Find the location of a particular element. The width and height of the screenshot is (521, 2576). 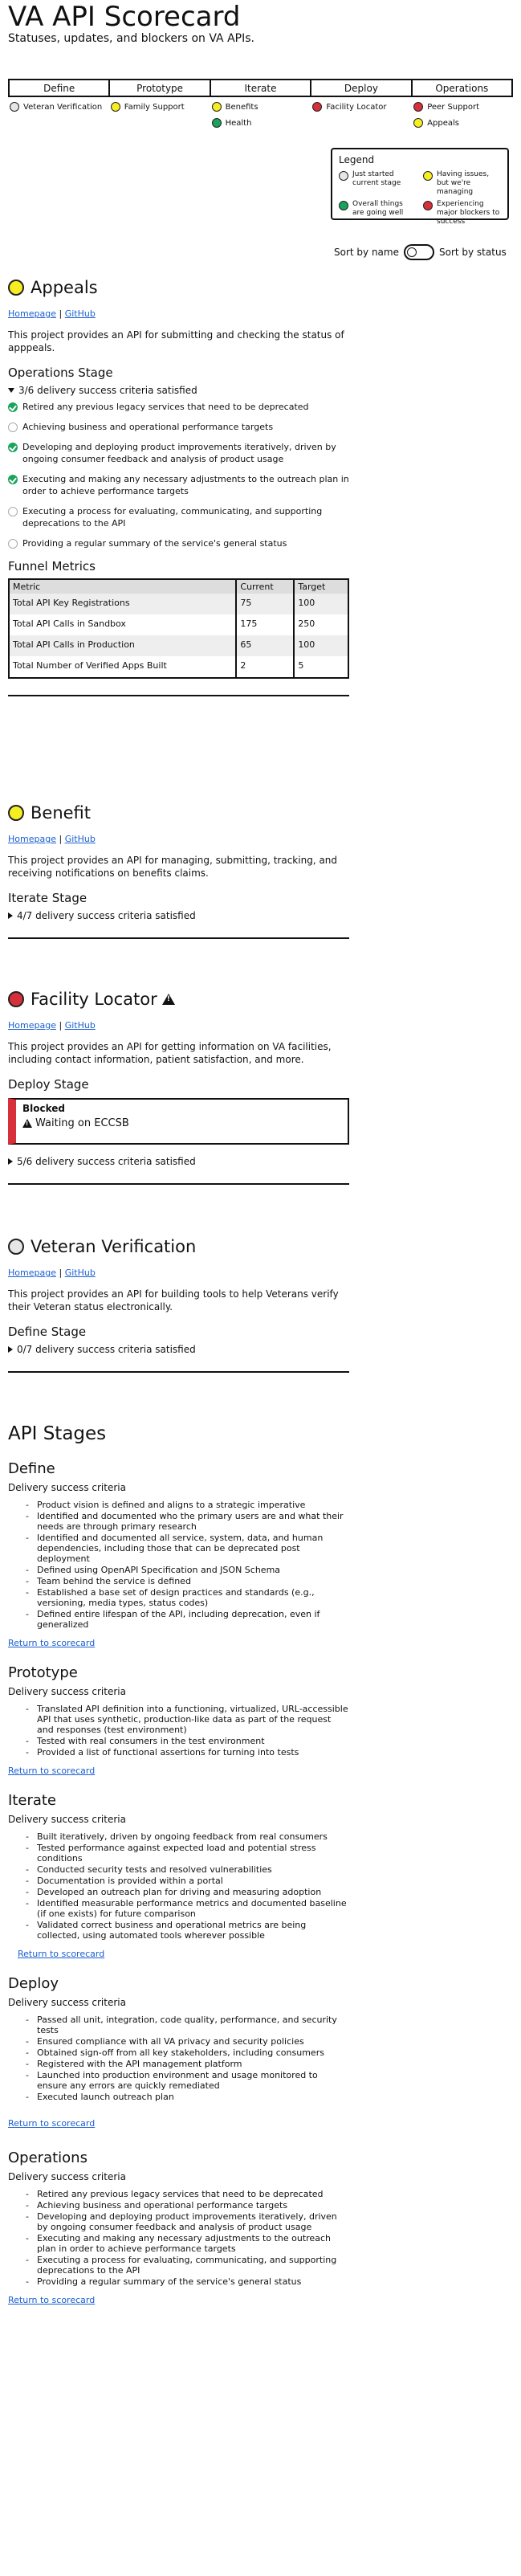

table-row: Total Number of Verified Apps Built 2 5 is located at coordinates (178, 667).